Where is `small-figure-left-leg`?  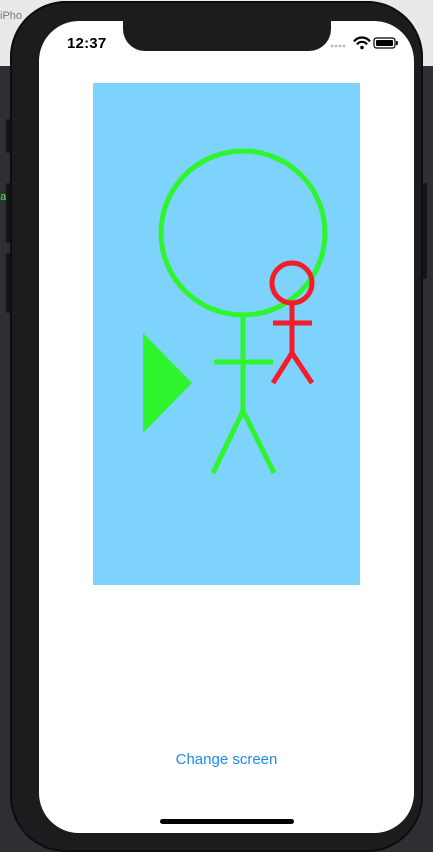 small-figure-left-leg is located at coordinates (282, 368).